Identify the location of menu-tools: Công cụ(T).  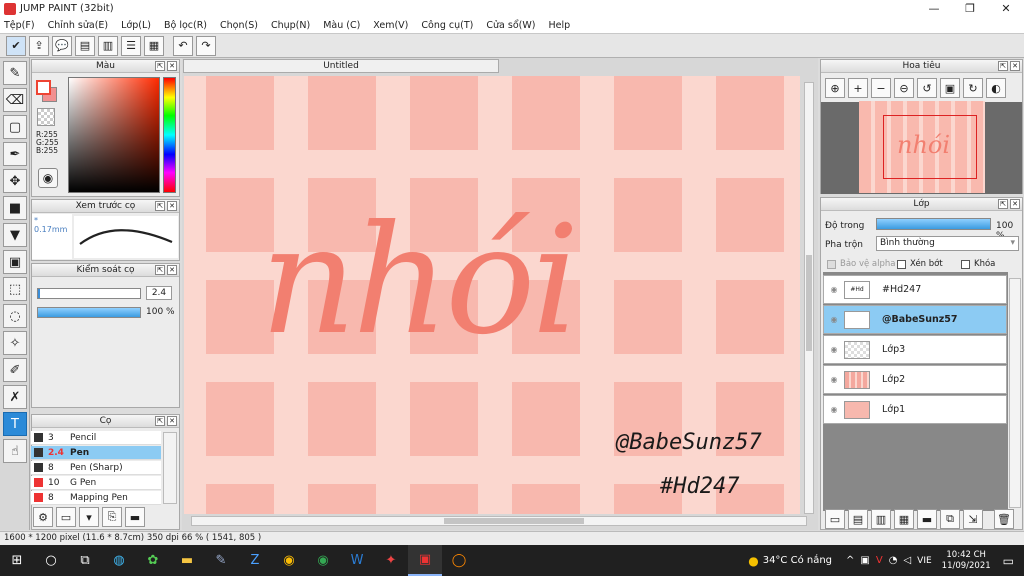
(447, 25).